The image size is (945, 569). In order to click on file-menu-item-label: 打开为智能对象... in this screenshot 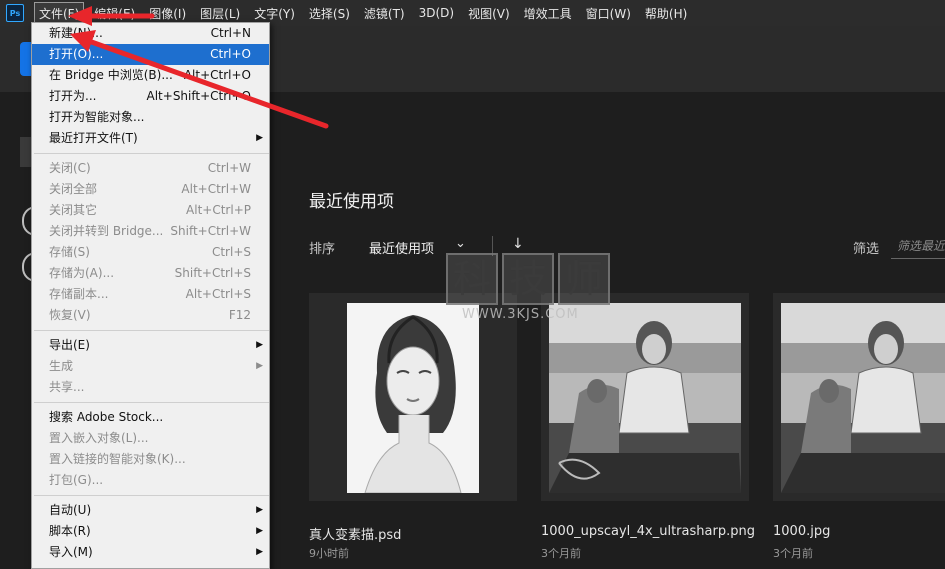, I will do `click(97, 117)`.